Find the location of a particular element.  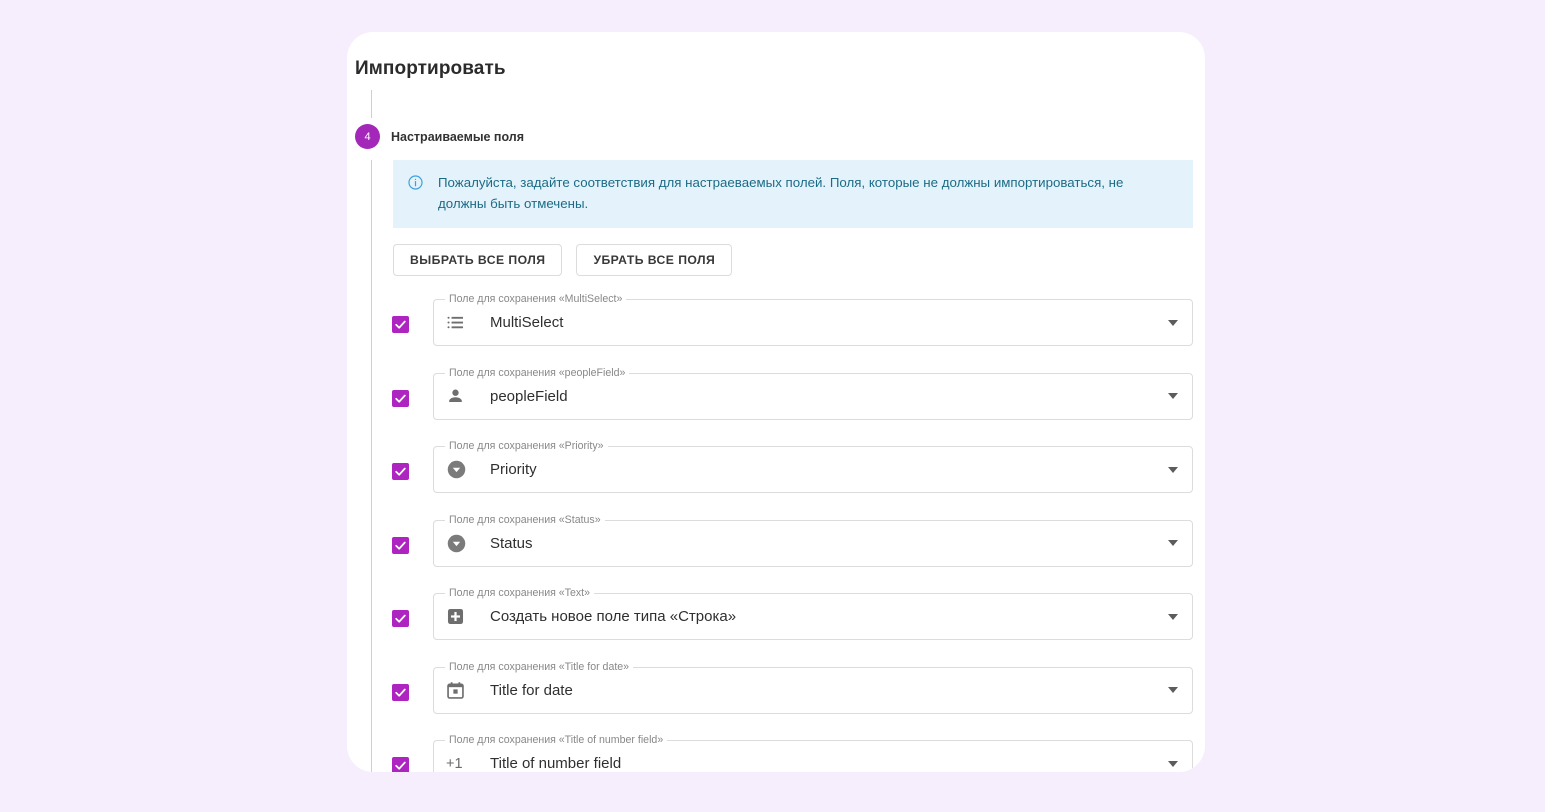

field-select-value: Priority is located at coordinates (513, 469).